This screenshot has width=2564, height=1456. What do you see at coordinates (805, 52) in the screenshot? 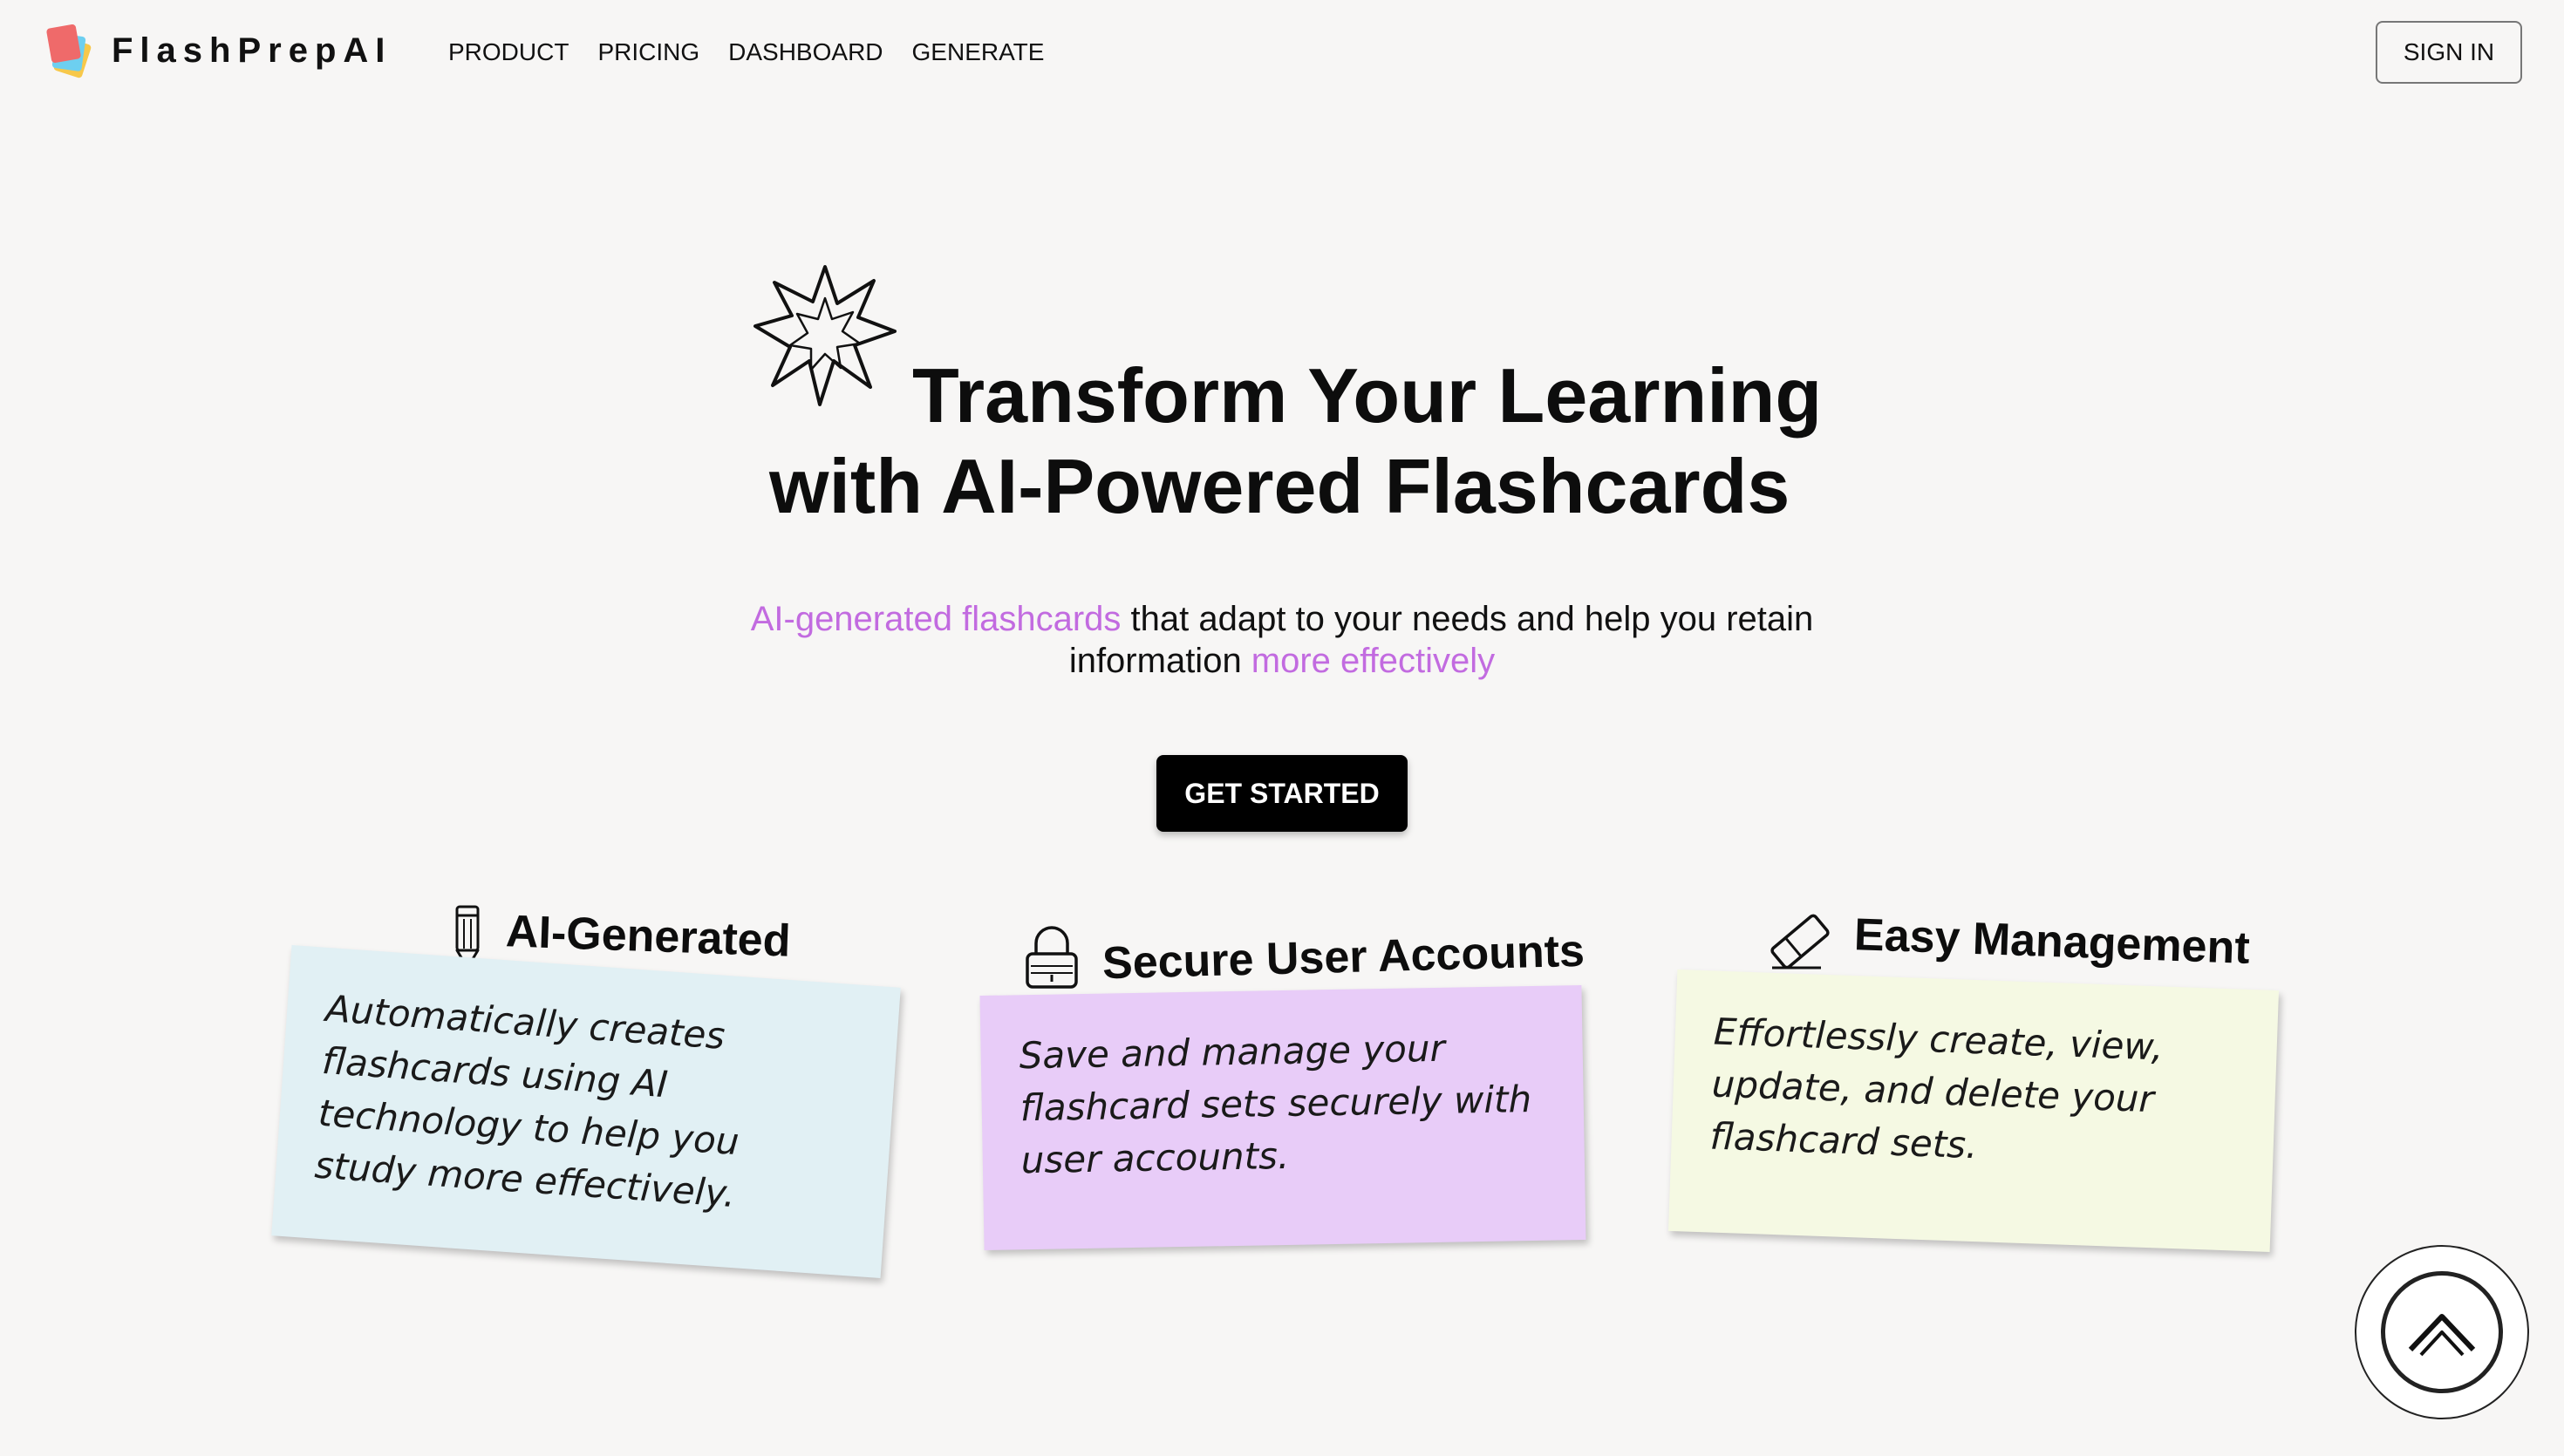
I see `nav-link-dashboard: DASHBOARD` at bounding box center [805, 52].